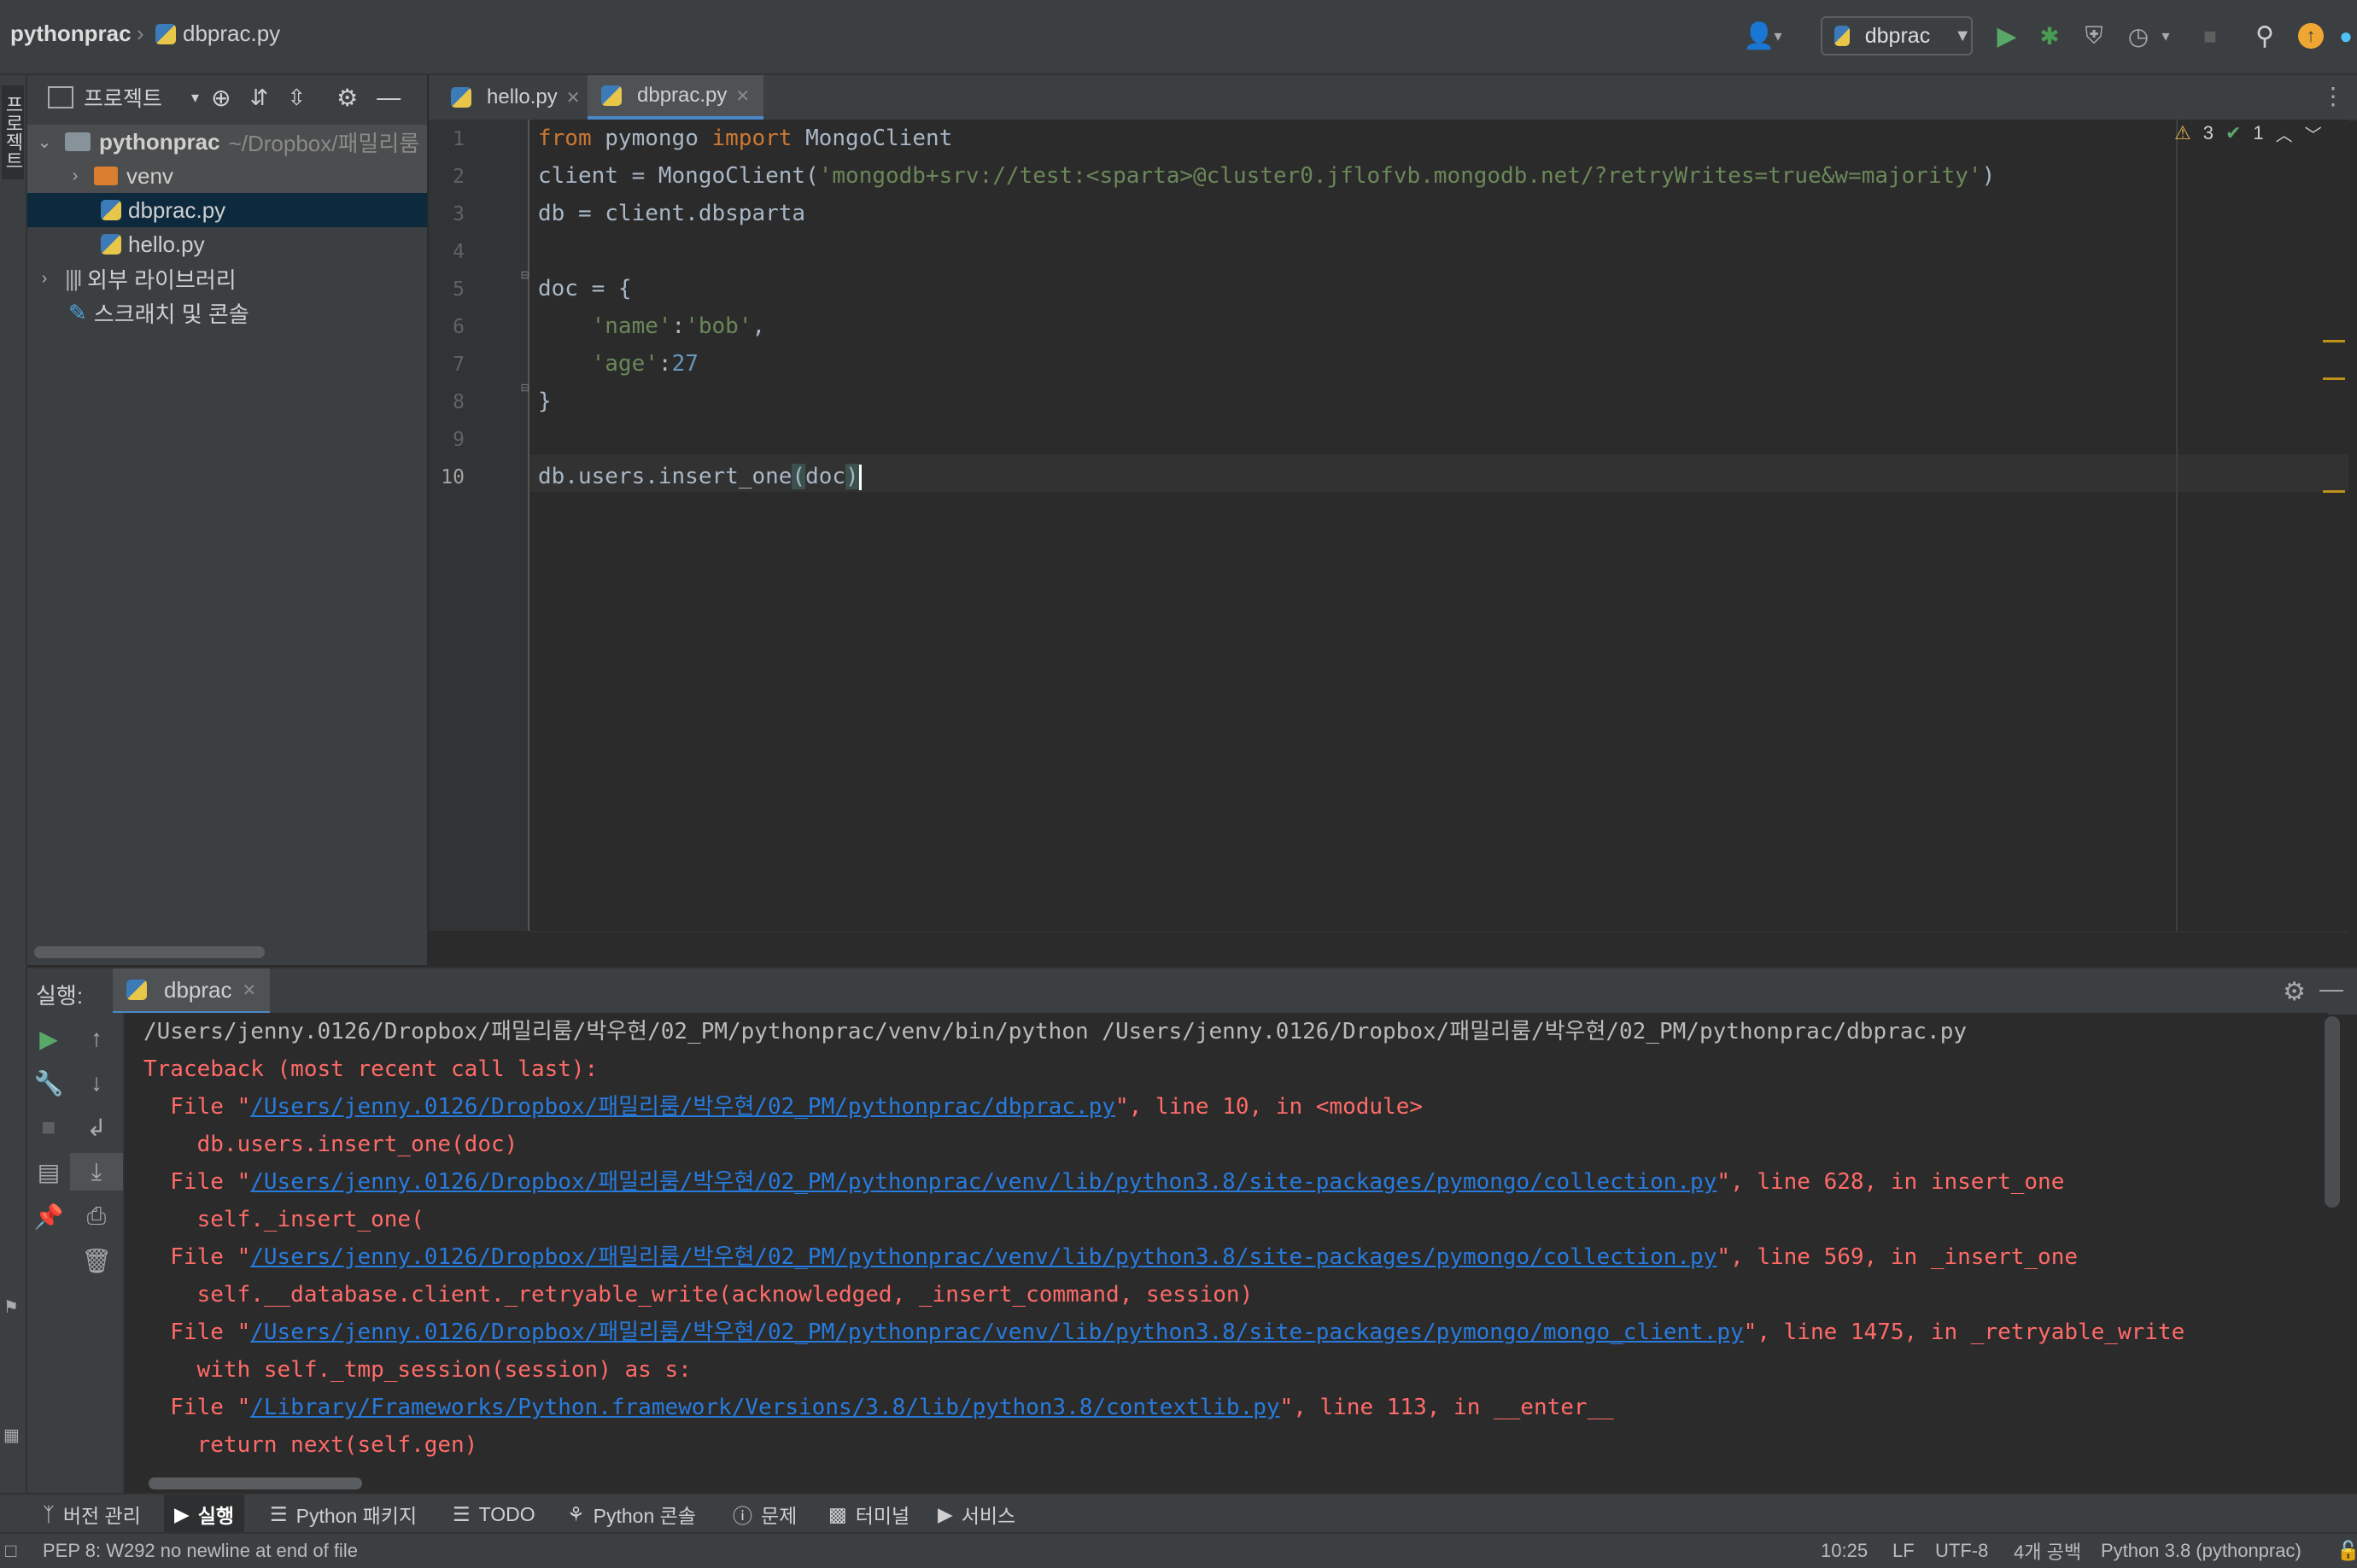  Describe the element at coordinates (2311, 36) in the screenshot. I see `update-icon: ↑` at that location.